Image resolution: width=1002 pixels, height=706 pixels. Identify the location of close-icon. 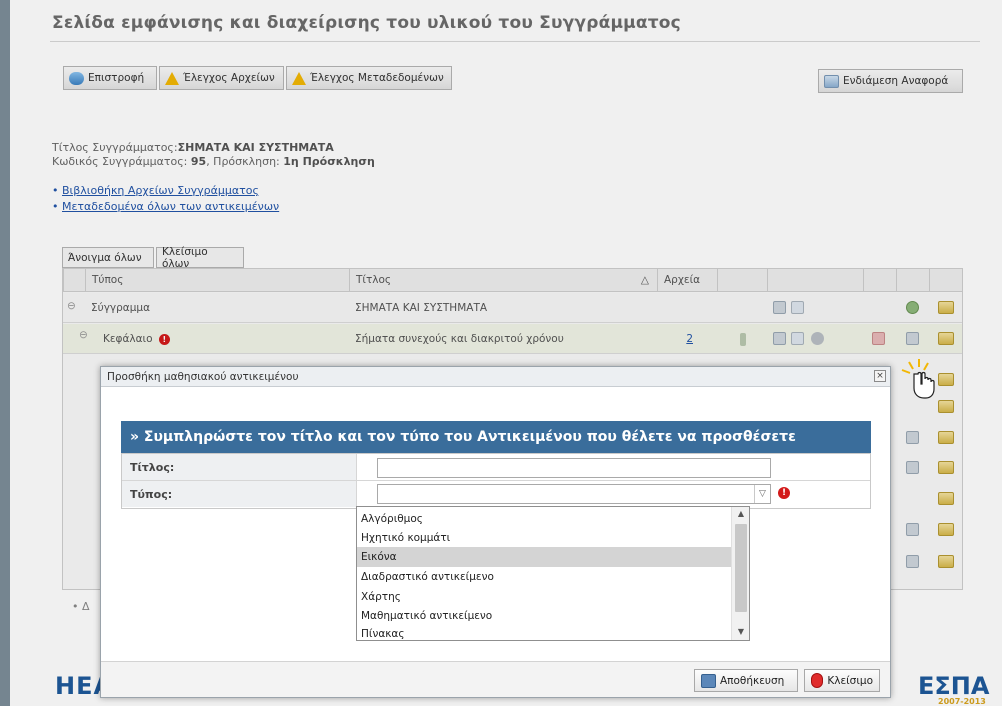
(817, 680).